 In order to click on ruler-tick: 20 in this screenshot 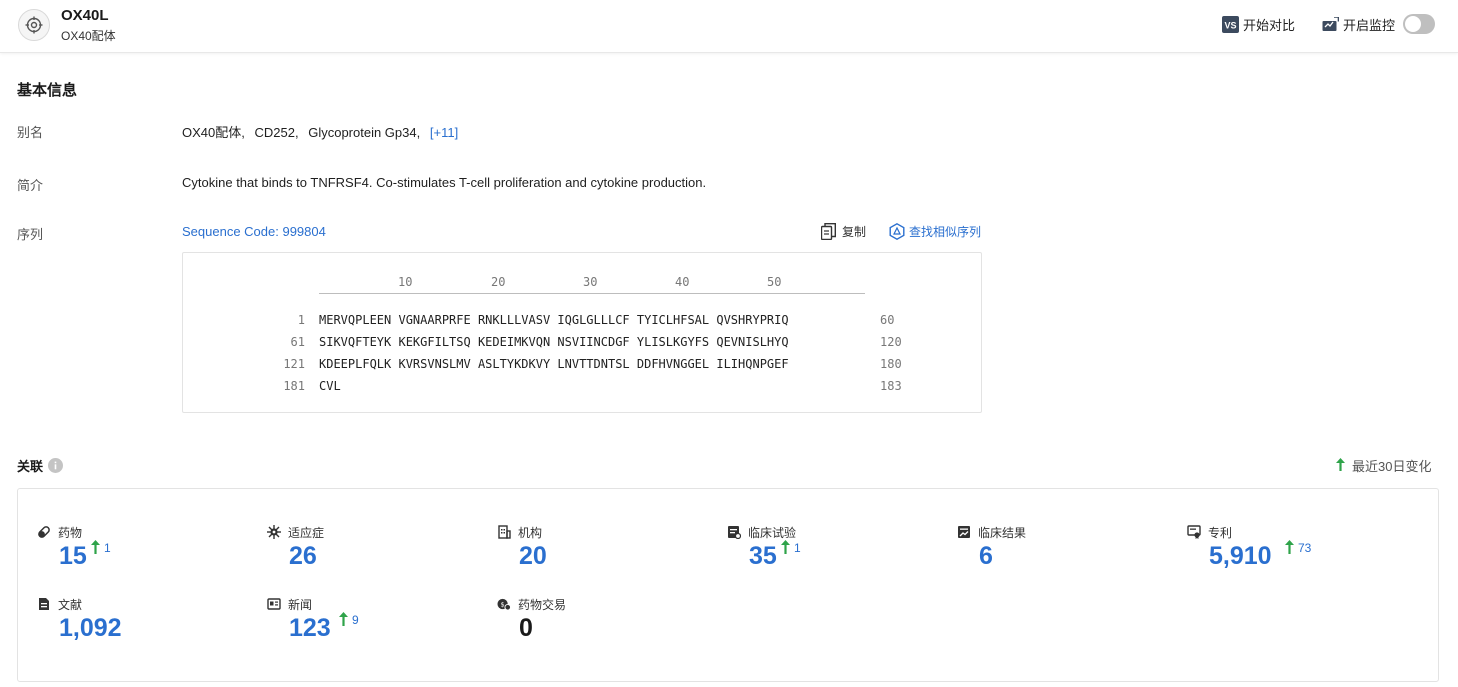, I will do `click(498, 282)`.